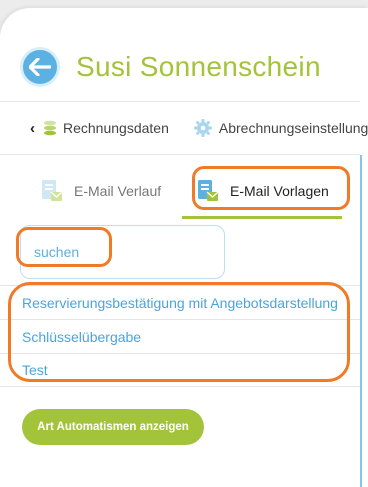 The image size is (368, 487). Describe the element at coordinates (262, 217) in the screenshot. I see `active-tab-indicator` at that location.